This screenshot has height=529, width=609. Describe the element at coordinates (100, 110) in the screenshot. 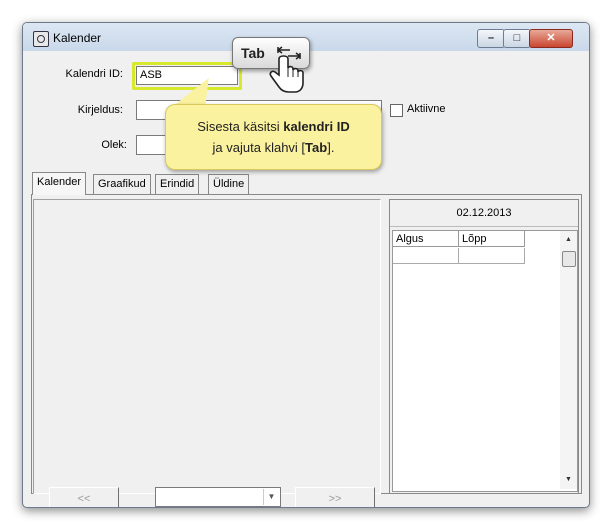

I see `description-label: Kirjeldus:` at that location.